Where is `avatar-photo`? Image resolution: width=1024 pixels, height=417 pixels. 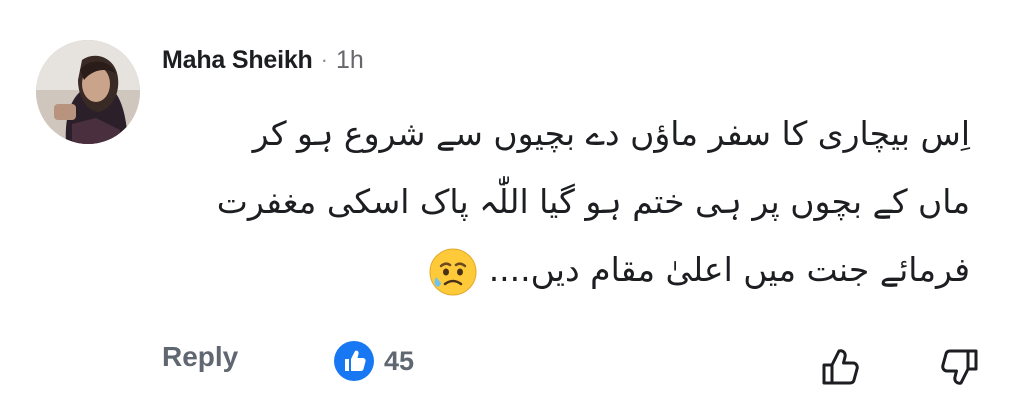 avatar-photo is located at coordinates (88, 92).